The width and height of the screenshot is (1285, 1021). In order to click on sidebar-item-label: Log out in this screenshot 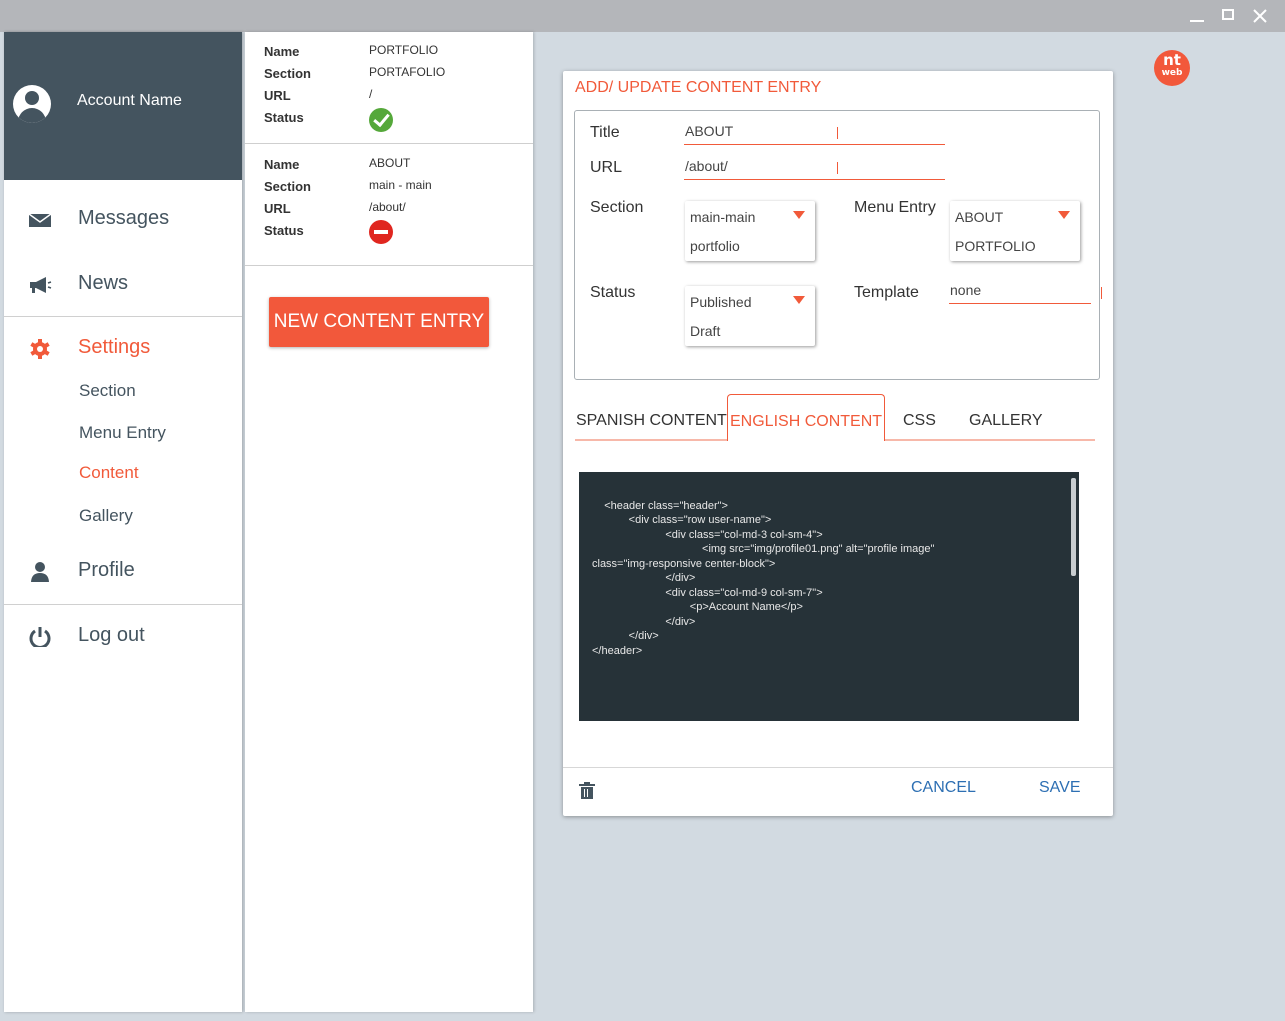, I will do `click(111, 635)`.